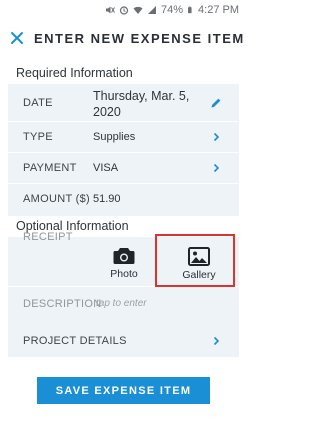  Describe the element at coordinates (75, 341) in the screenshot. I see `project-details-label: PROJECT DETAILS` at that location.